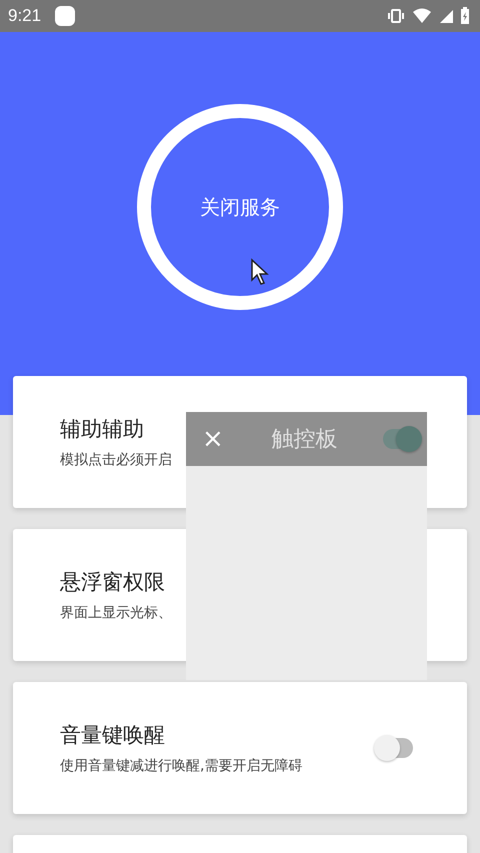 The width and height of the screenshot is (480, 853). I want to click on wifi-icon, so click(422, 16).